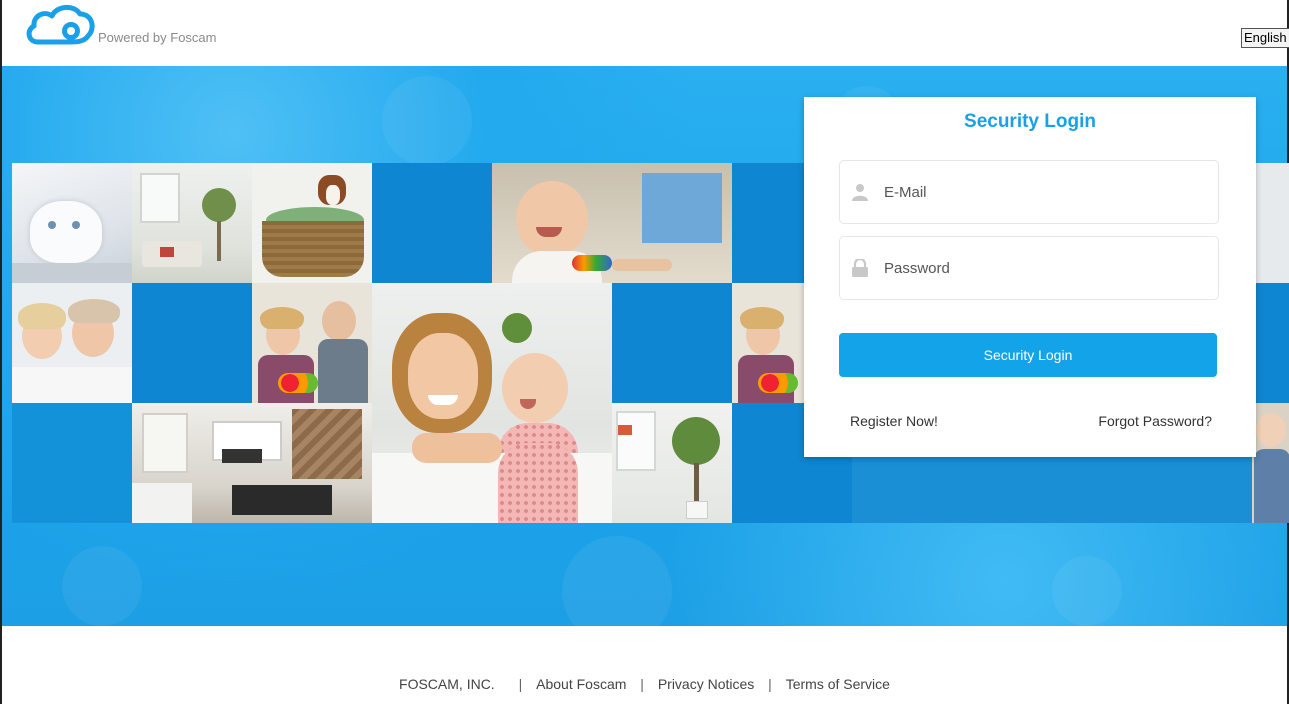 This screenshot has height=704, width=1289. I want to click on room-edge-photo, so click(1270, 223).